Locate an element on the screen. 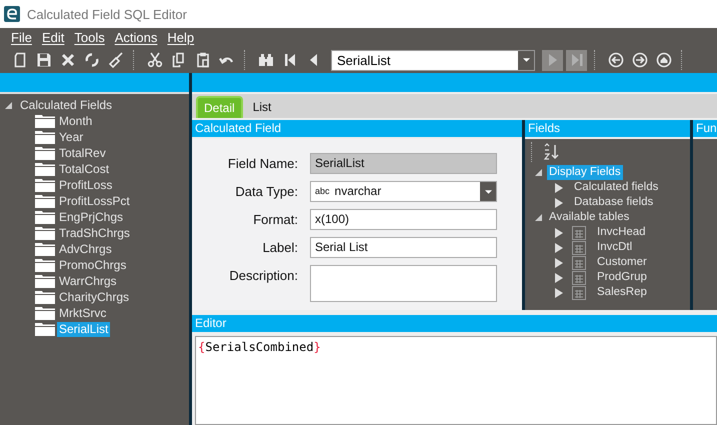 Image resolution: width=717 pixels, height=425 pixels. tree-item: Month is located at coordinates (75, 121).